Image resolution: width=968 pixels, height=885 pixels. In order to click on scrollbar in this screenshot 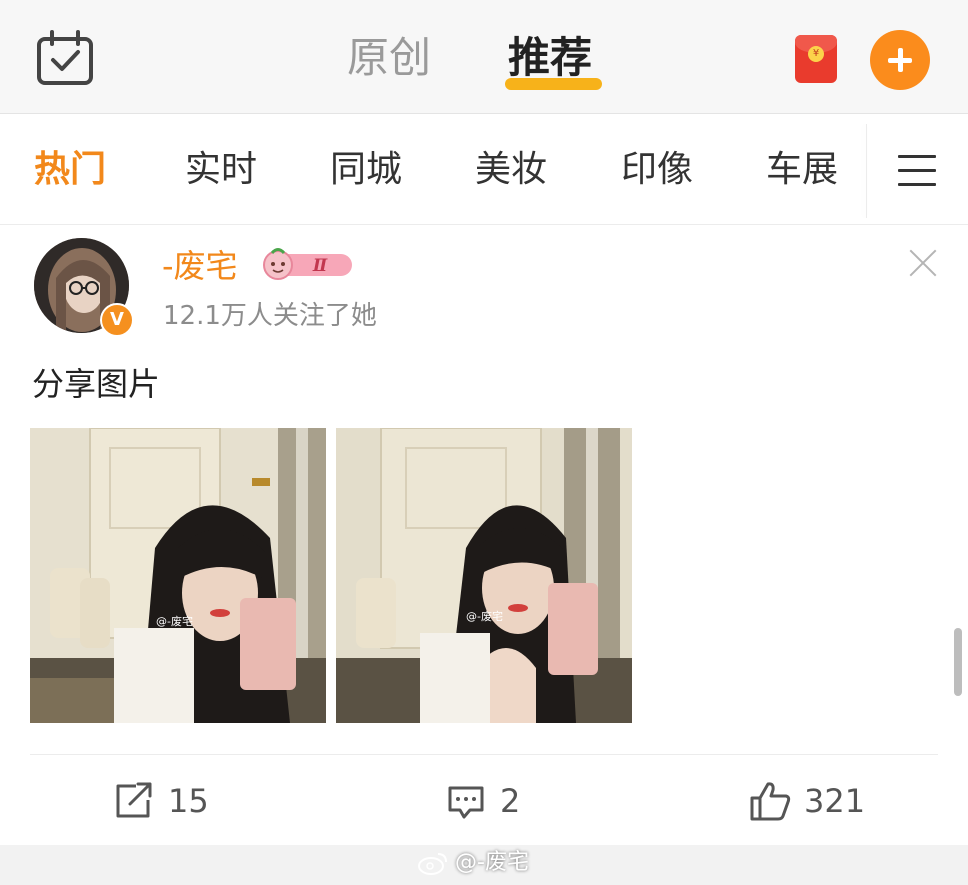, I will do `click(958, 662)`.